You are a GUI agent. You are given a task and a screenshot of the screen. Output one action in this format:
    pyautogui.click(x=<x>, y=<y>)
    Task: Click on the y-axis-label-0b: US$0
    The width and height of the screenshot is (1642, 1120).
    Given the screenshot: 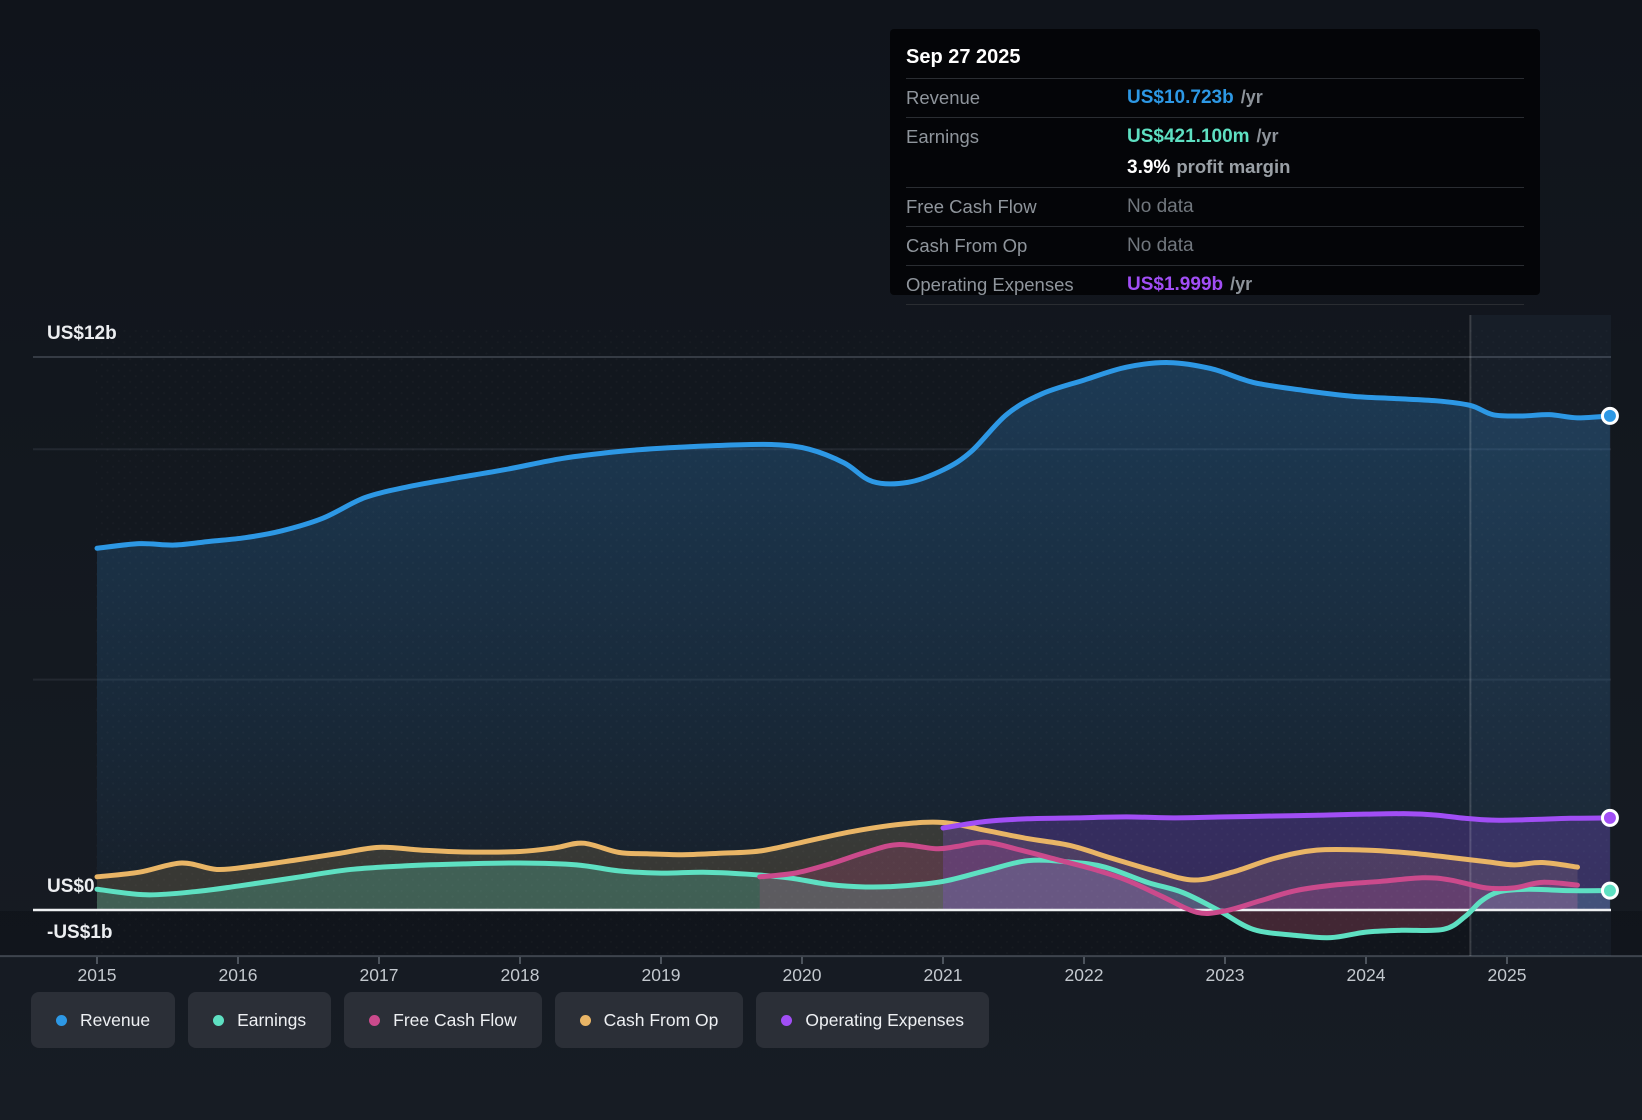 What is the action you would take?
    pyautogui.click(x=71, y=886)
    